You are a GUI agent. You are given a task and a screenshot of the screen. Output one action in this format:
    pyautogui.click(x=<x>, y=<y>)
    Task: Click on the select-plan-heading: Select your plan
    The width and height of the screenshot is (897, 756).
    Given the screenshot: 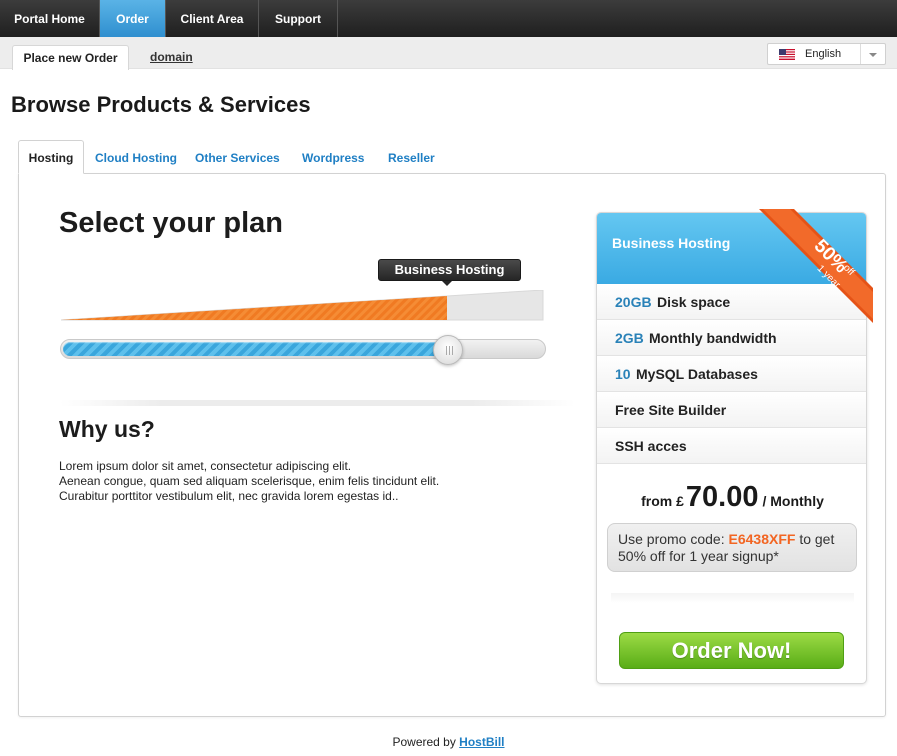 What is the action you would take?
    pyautogui.click(x=171, y=223)
    